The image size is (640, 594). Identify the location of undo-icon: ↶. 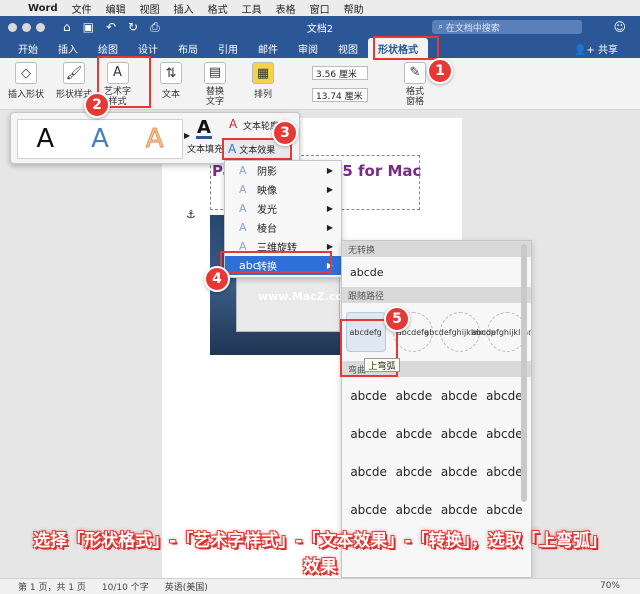
(111, 27).